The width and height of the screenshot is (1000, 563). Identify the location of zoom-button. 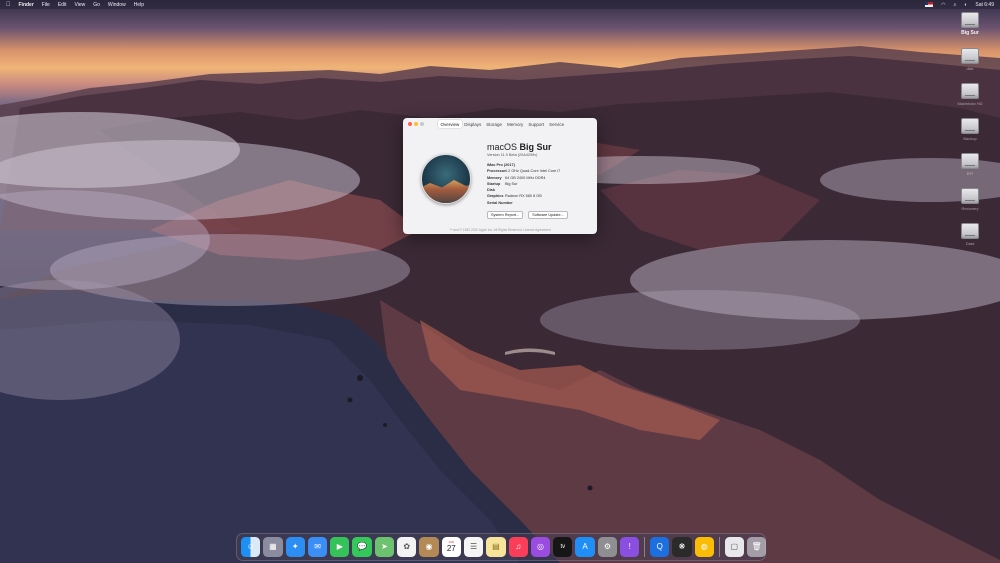
(422, 124).